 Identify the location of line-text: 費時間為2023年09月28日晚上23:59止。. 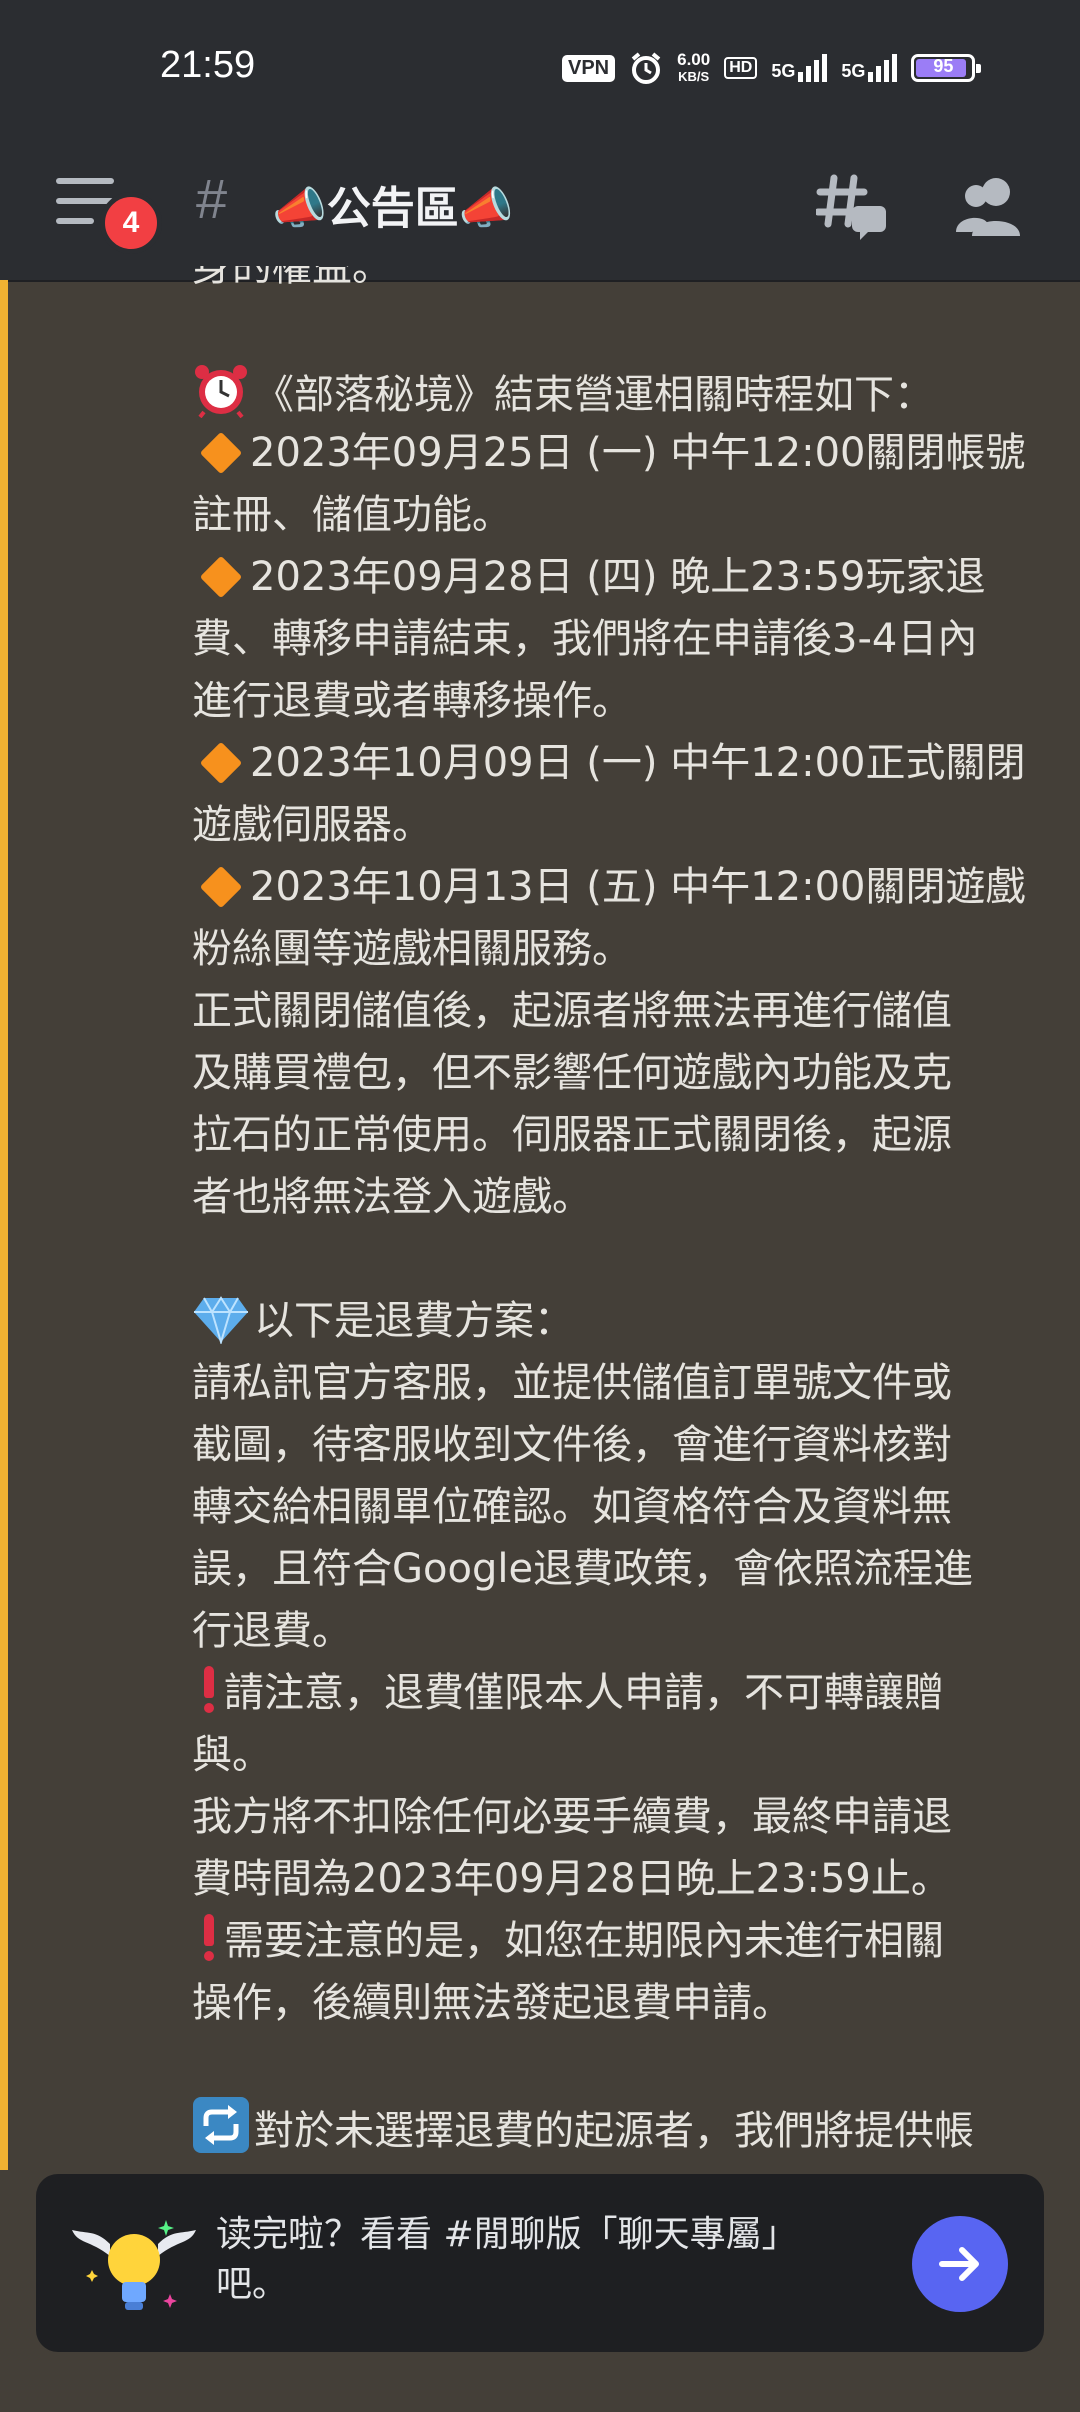
(571, 1879).